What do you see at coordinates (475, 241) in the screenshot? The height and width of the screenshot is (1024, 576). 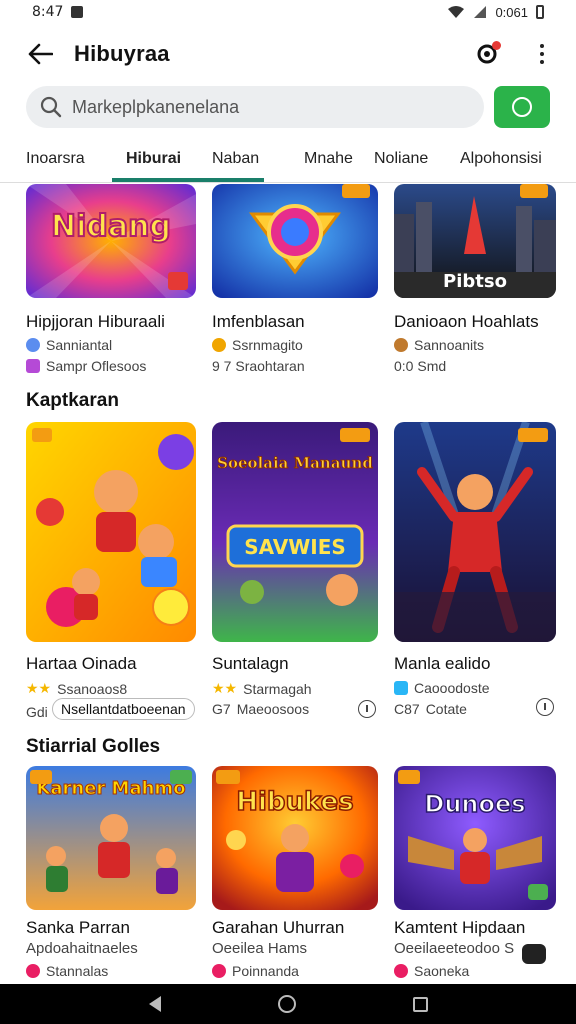 I see `game-thumbnail: Pibtso` at bounding box center [475, 241].